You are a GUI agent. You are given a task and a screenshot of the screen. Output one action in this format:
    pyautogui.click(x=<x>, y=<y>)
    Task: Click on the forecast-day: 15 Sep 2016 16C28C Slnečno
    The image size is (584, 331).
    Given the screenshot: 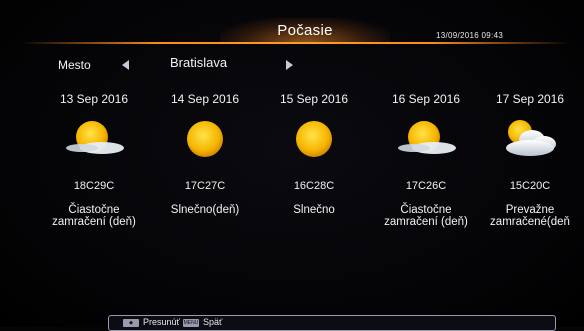 What is the action you would take?
    pyautogui.click(x=314, y=154)
    